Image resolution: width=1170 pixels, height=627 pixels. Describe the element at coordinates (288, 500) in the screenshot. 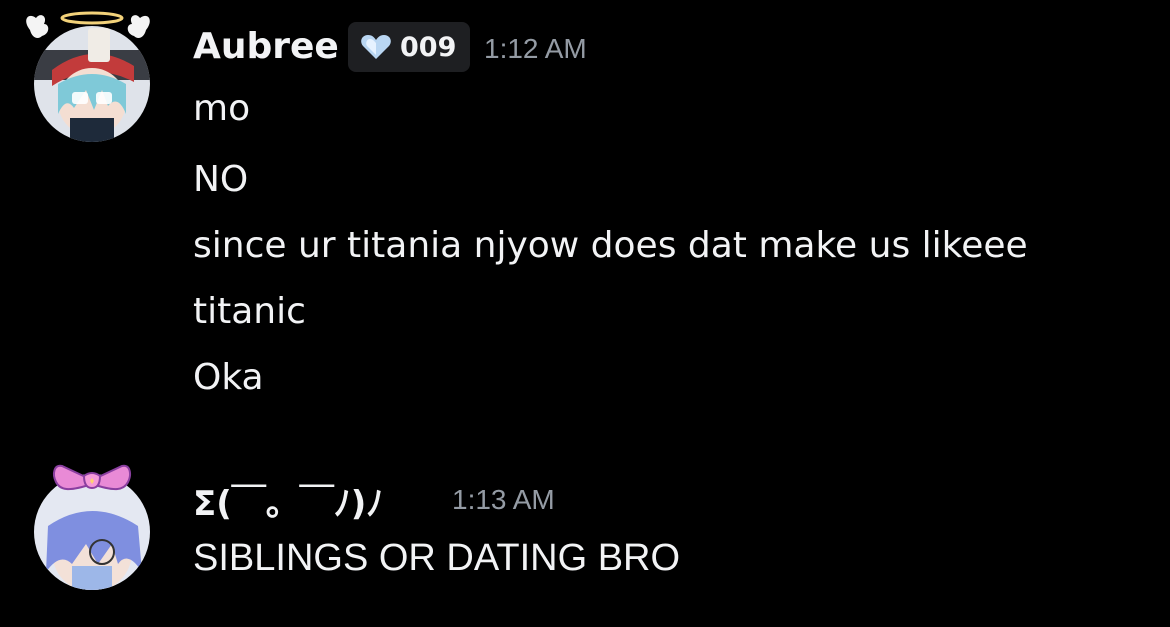

I see `username: Σ(￣。￣ﾉ)ﾉ` at that location.